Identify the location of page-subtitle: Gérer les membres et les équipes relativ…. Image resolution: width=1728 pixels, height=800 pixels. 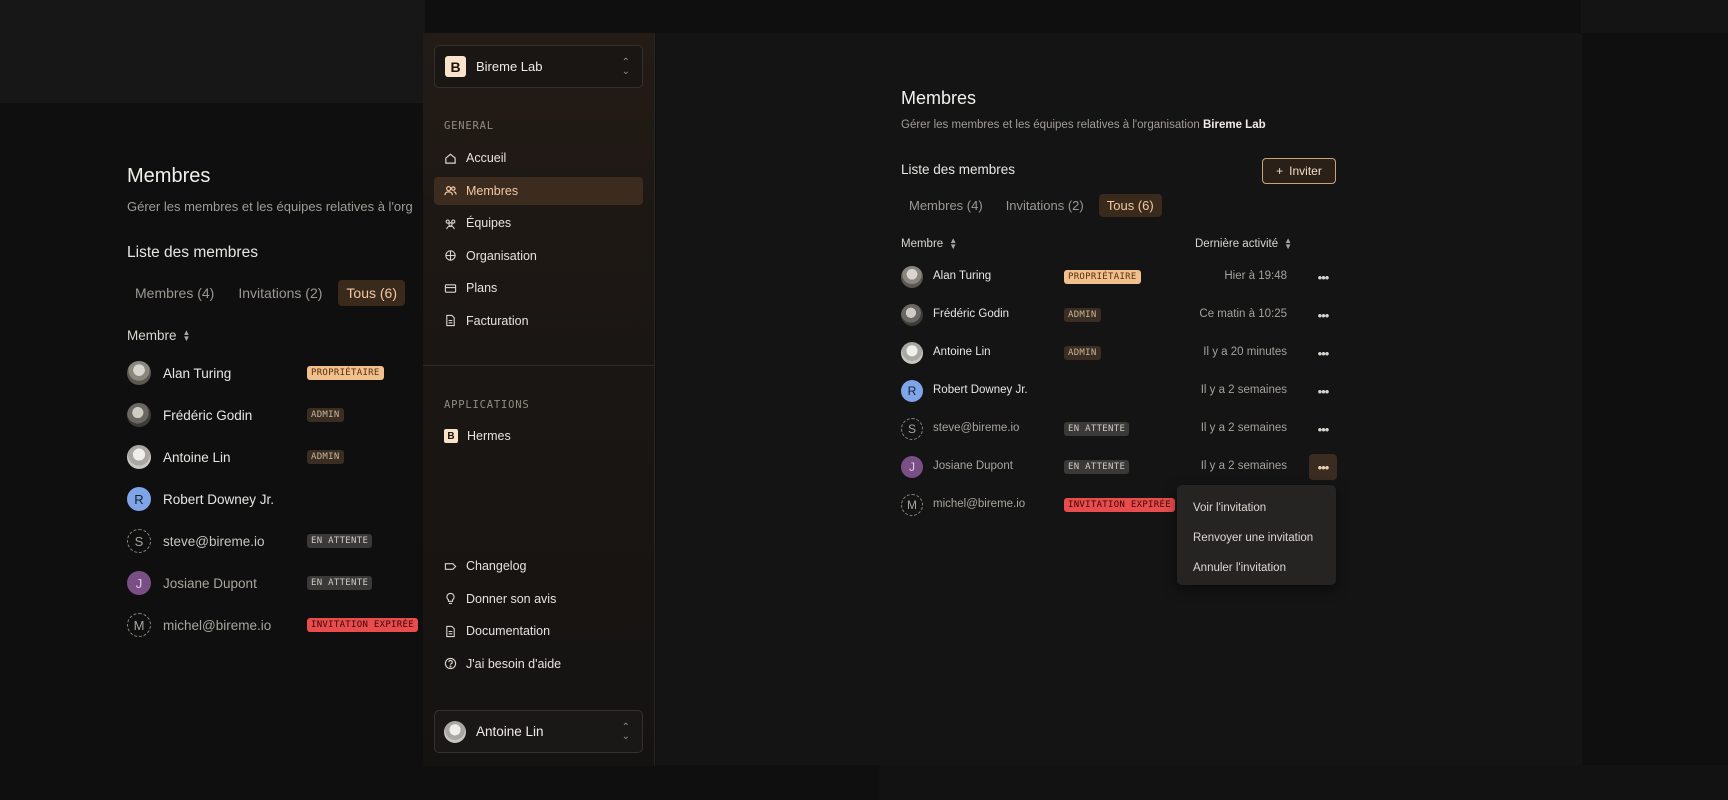
(1083, 125).